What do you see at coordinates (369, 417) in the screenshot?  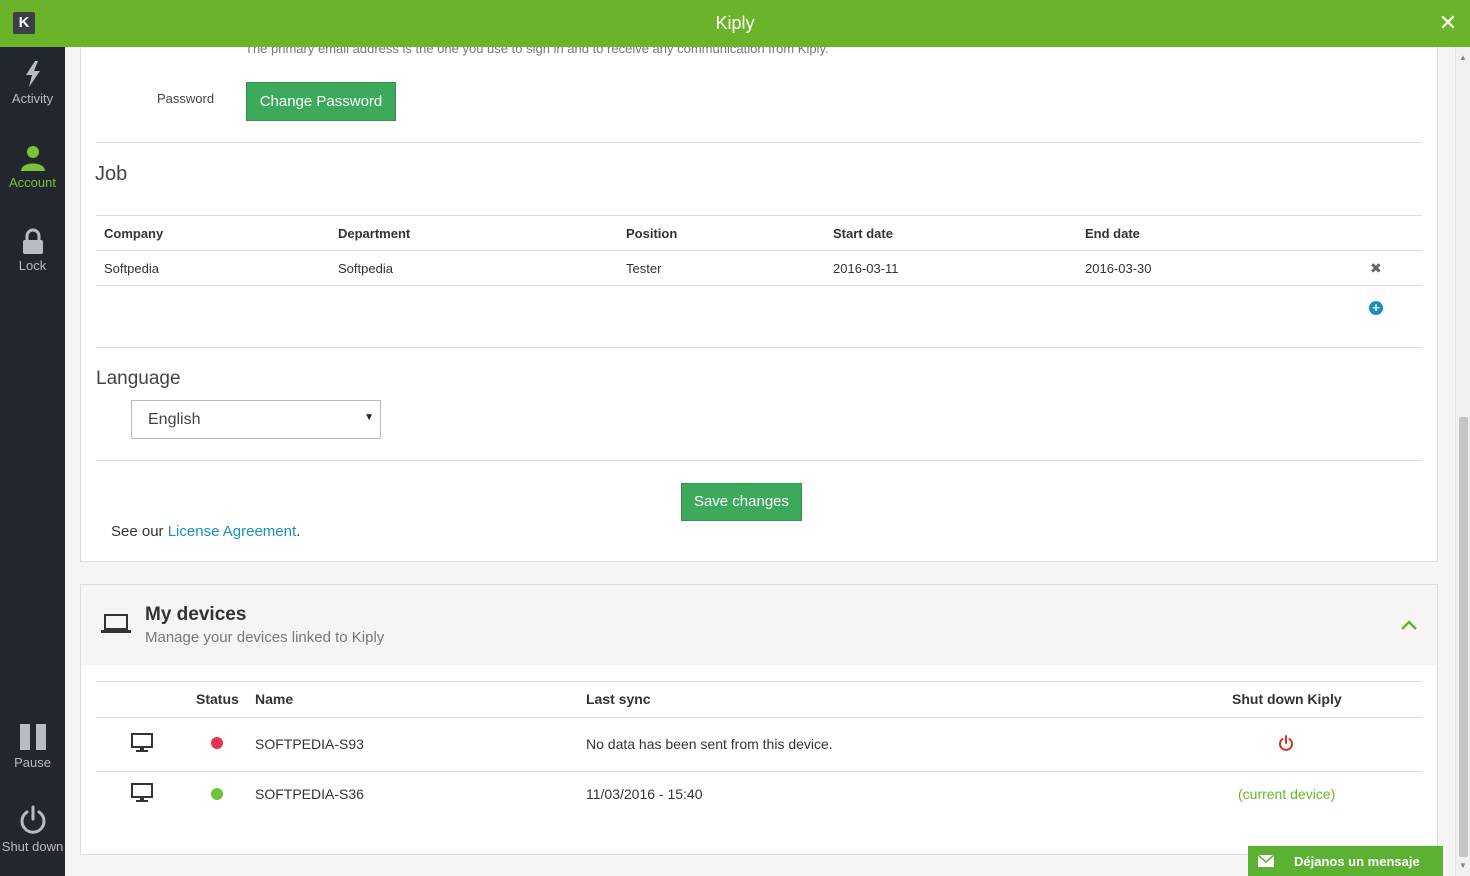 I see `dropdown-caret-icon: ▼` at bounding box center [369, 417].